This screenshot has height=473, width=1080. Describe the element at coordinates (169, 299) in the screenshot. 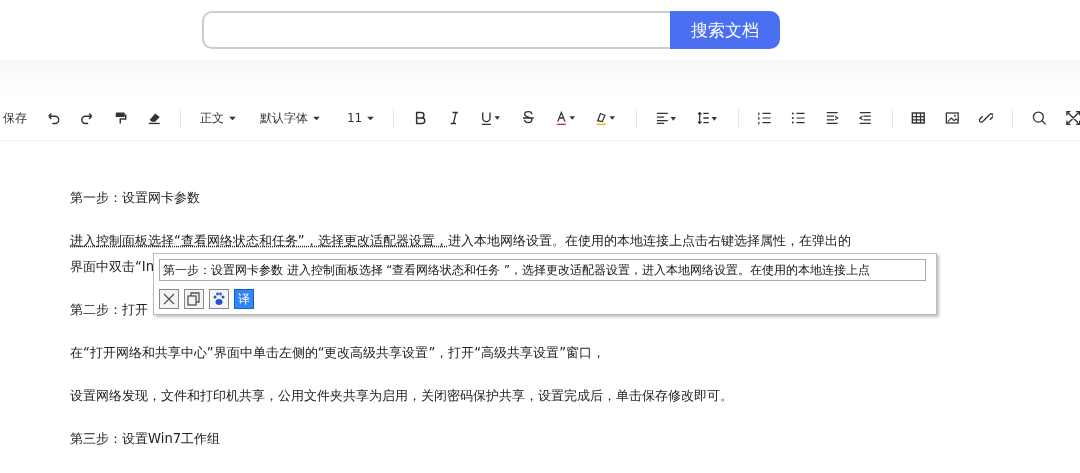

I see `close-icon` at that location.